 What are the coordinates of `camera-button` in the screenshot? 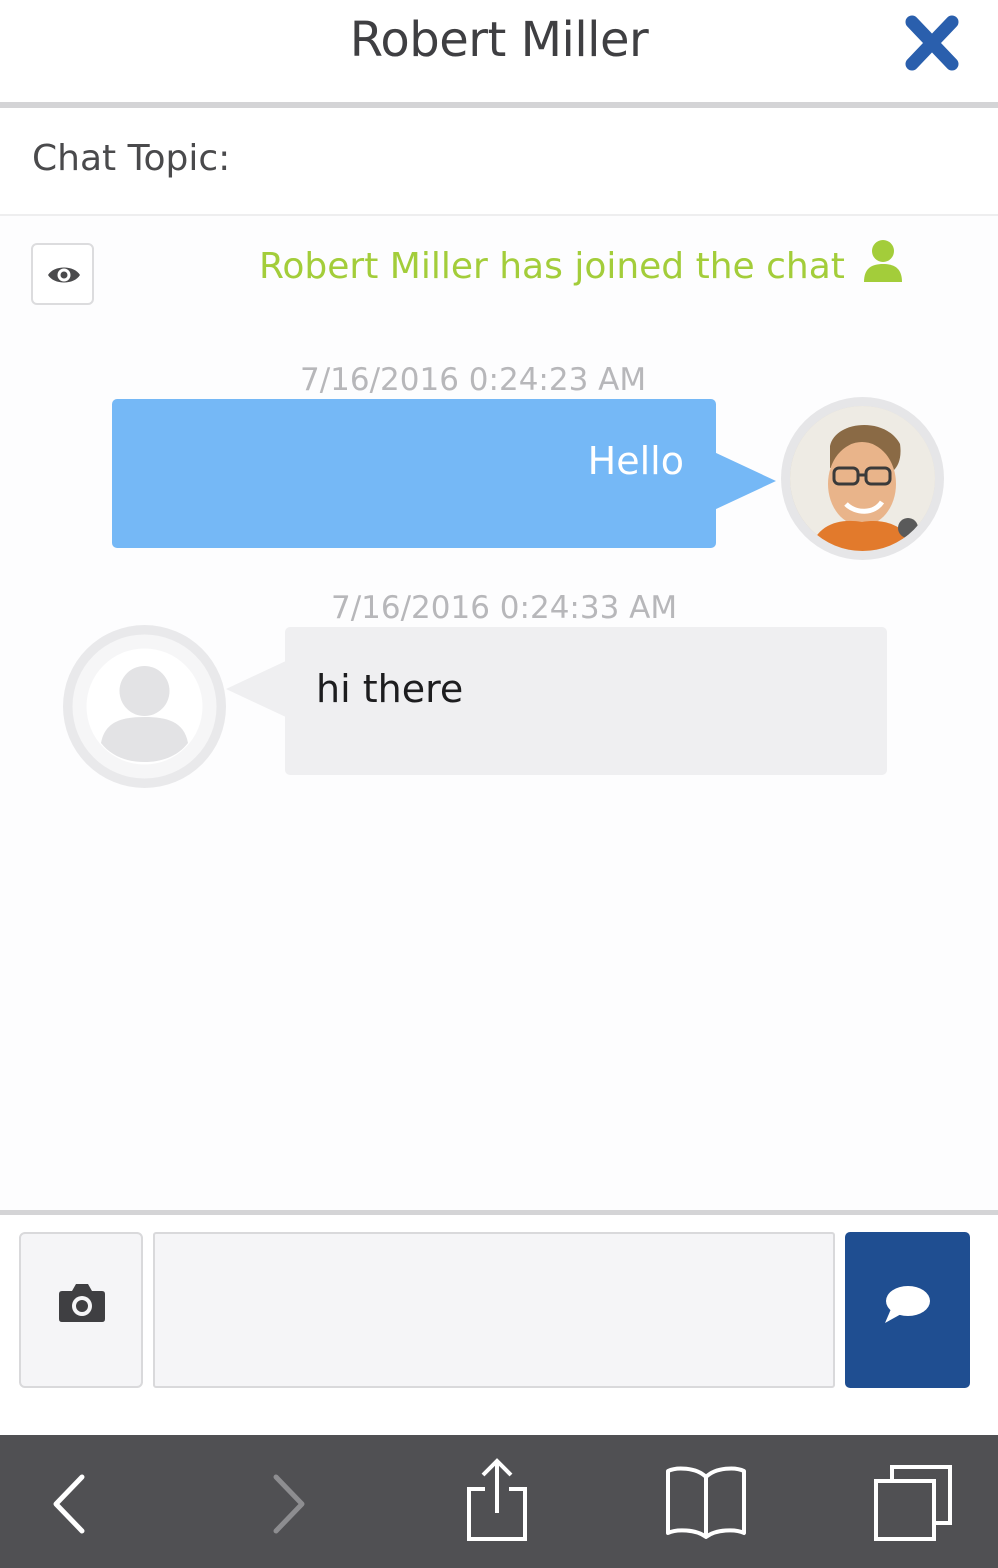 It's located at (81, 1310).